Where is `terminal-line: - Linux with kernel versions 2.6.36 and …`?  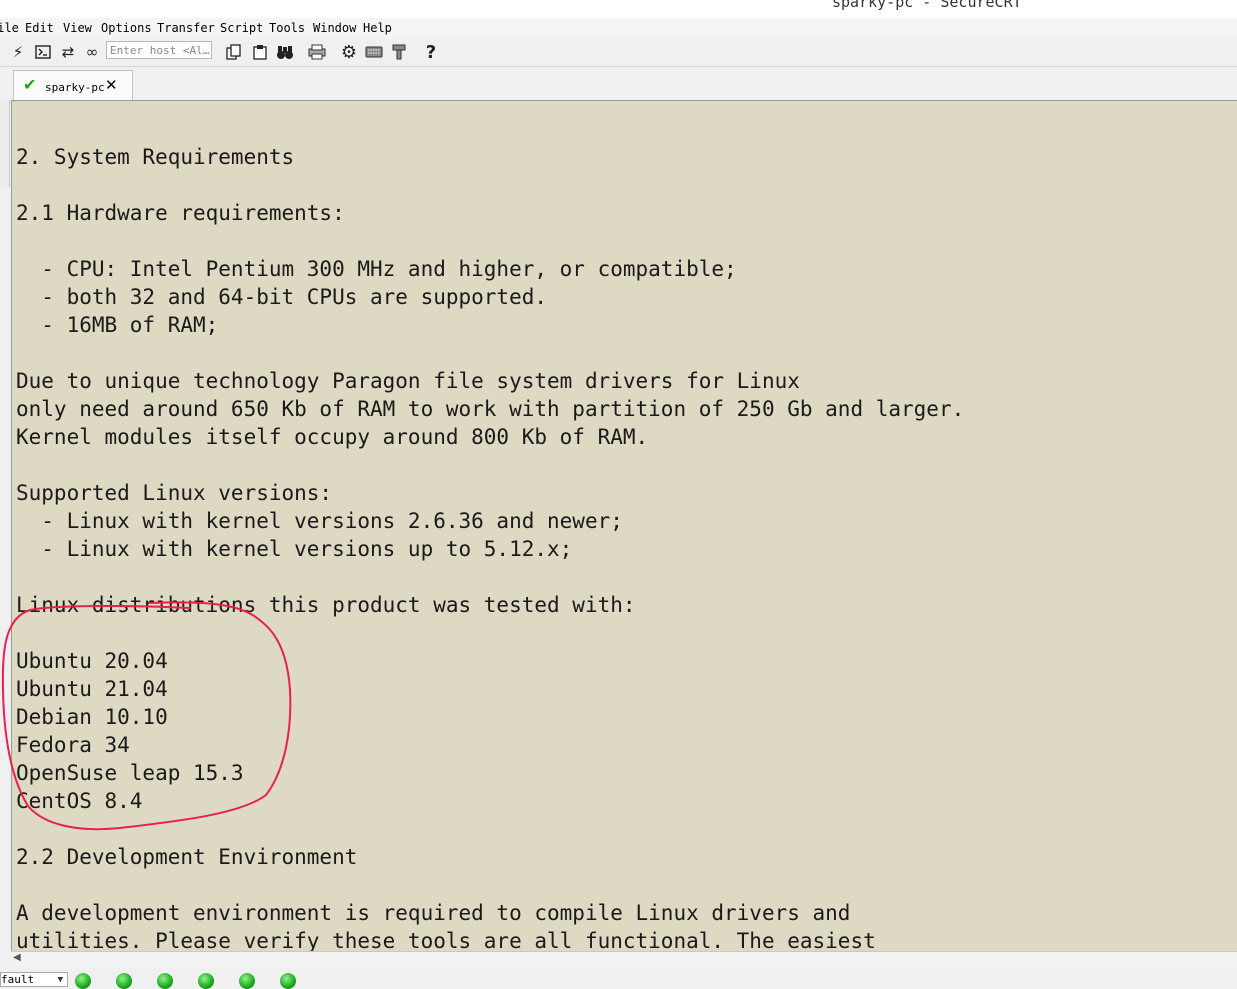 terminal-line: - Linux with kernel versions 2.6.36 and … is located at coordinates (319, 521).